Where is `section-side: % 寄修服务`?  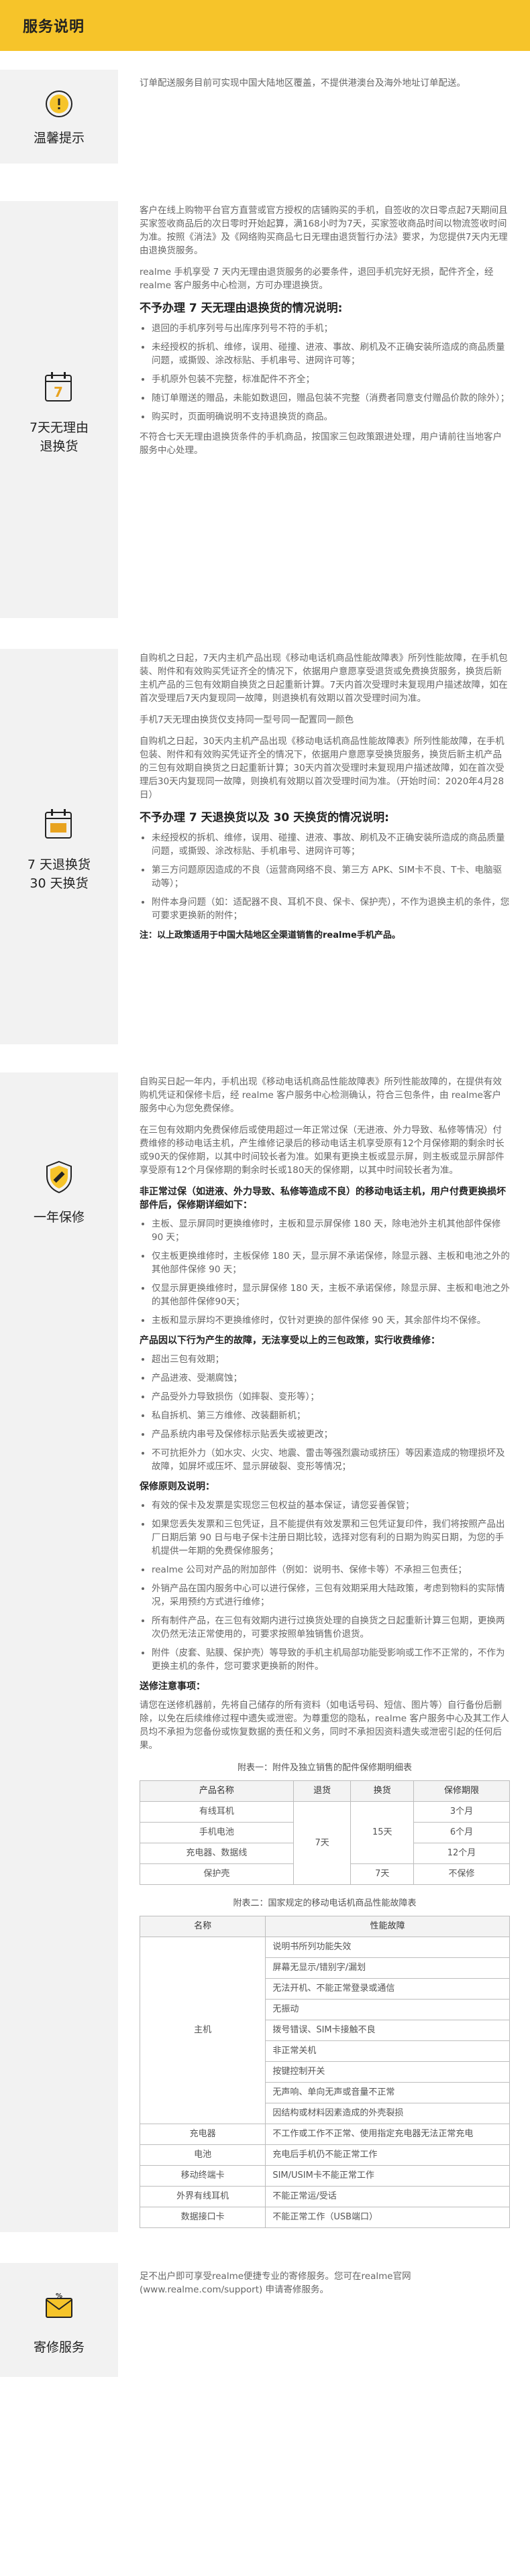
section-side: % 寄修服务 is located at coordinates (59, 2320).